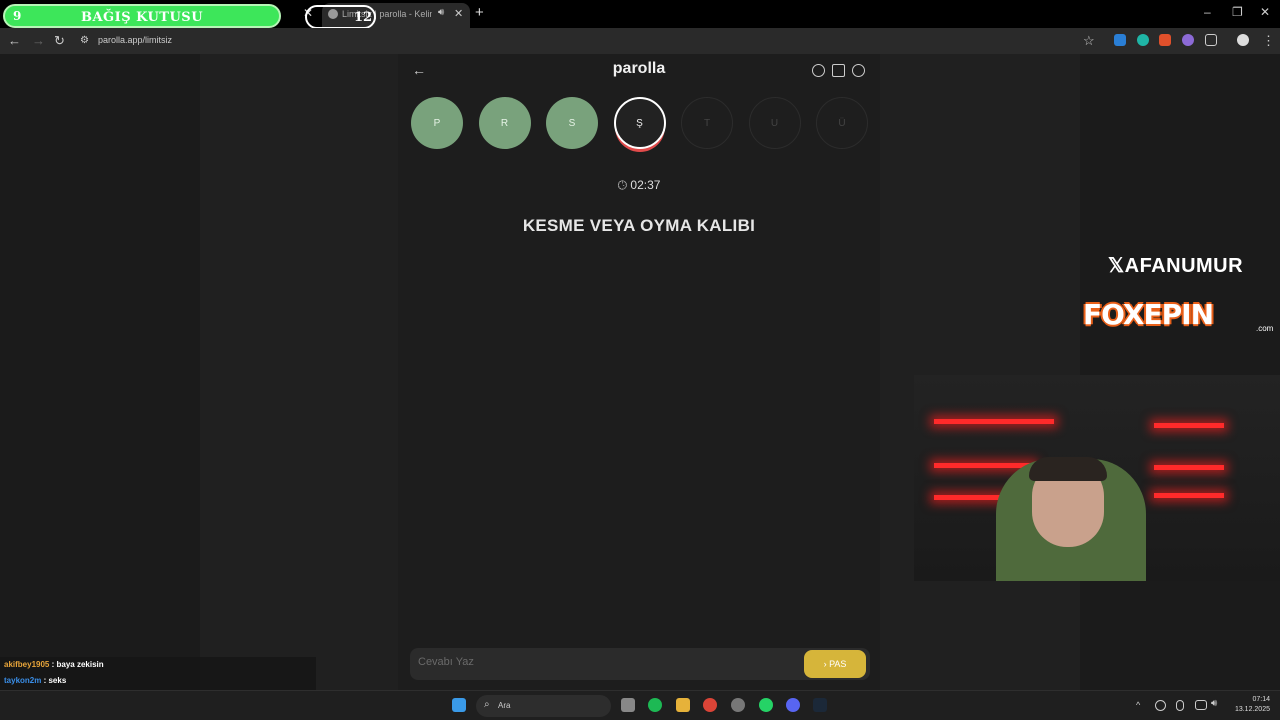  What do you see at coordinates (1201, 705) in the screenshot?
I see `display-icon` at bounding box center [1201, 705].